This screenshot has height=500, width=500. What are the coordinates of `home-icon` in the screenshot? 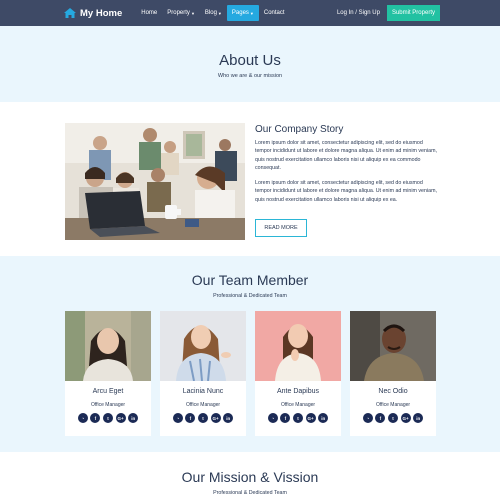 It's located at (70, 13).